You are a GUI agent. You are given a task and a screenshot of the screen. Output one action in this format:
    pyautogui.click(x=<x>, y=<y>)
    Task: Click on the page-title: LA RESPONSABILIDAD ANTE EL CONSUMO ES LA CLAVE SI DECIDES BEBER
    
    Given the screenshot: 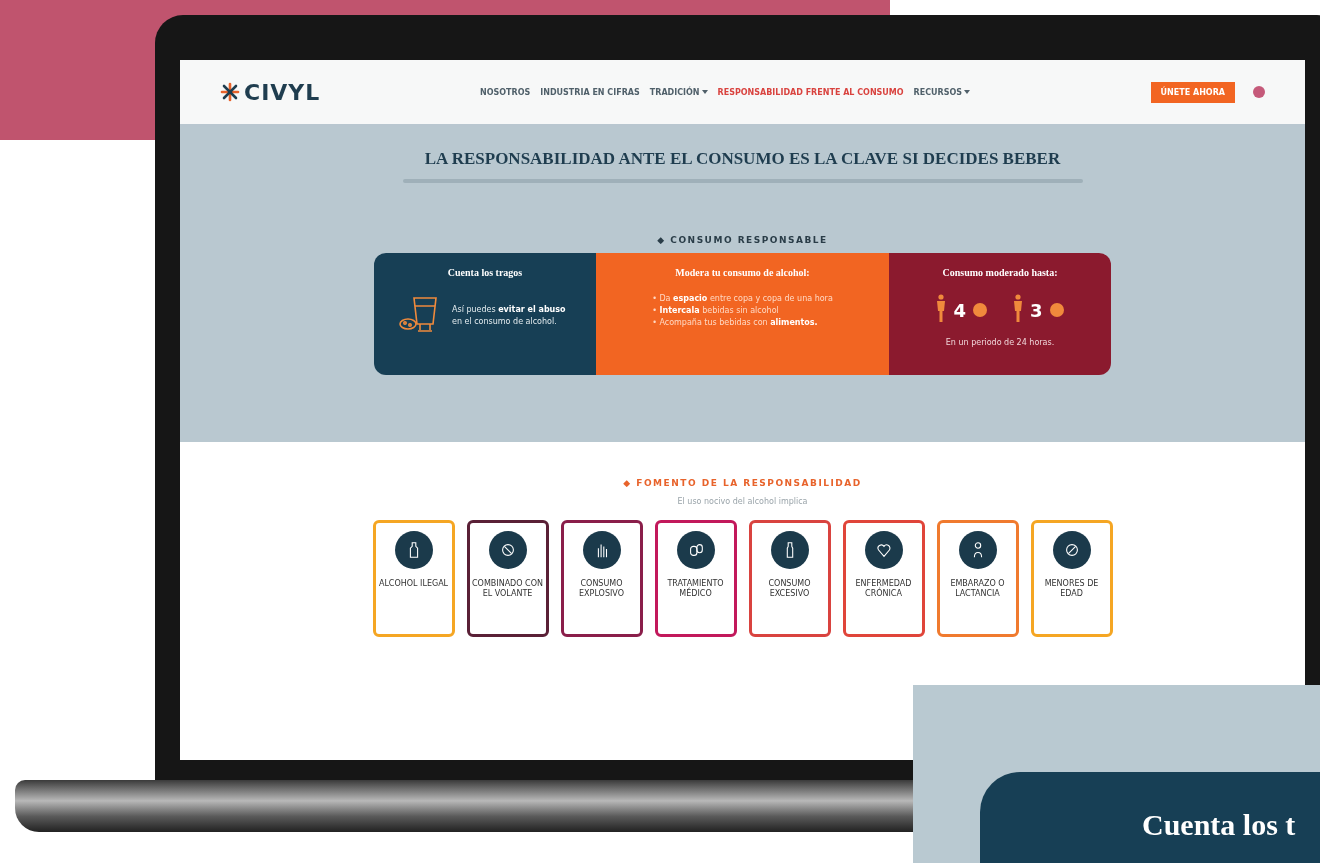 What is the action you would take?
    pyautogui.click(x=742, y=159)
    